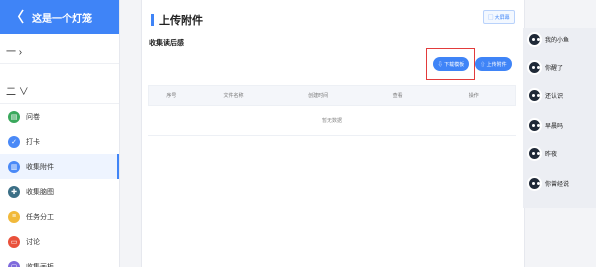 This screenshot has width=596, height=267. I want to click on sidebar-item-label: 讨论, so click(33, 242).